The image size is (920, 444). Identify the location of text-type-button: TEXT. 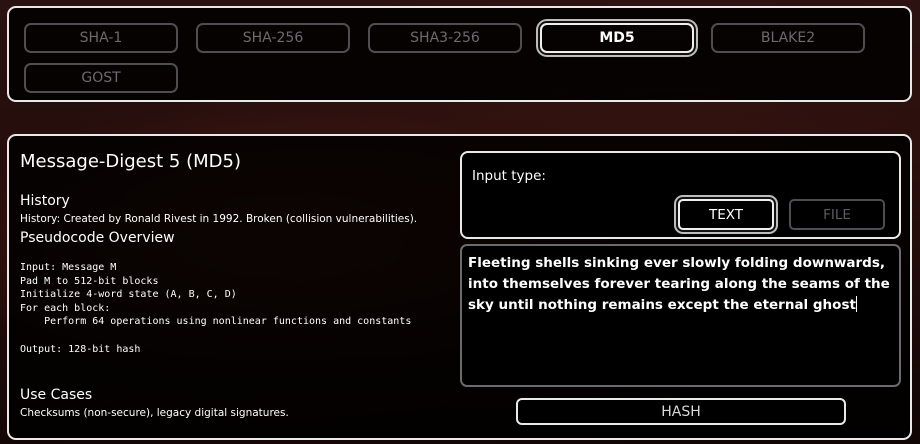
(726, 214).